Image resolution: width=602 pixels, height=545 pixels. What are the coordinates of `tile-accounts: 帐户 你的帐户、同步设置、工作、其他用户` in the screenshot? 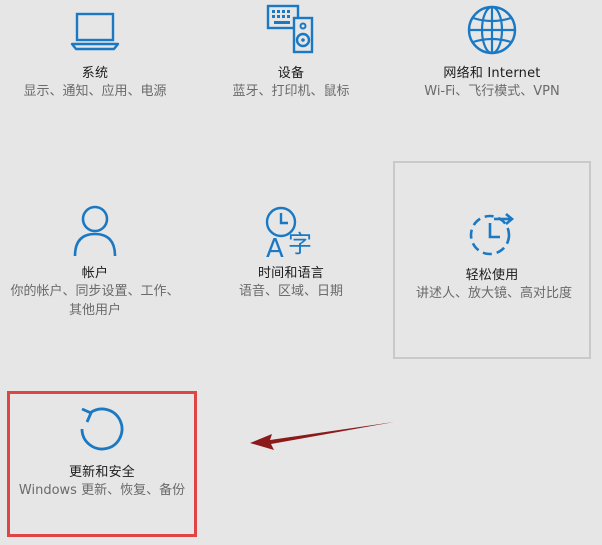 It's located at (95, 291).